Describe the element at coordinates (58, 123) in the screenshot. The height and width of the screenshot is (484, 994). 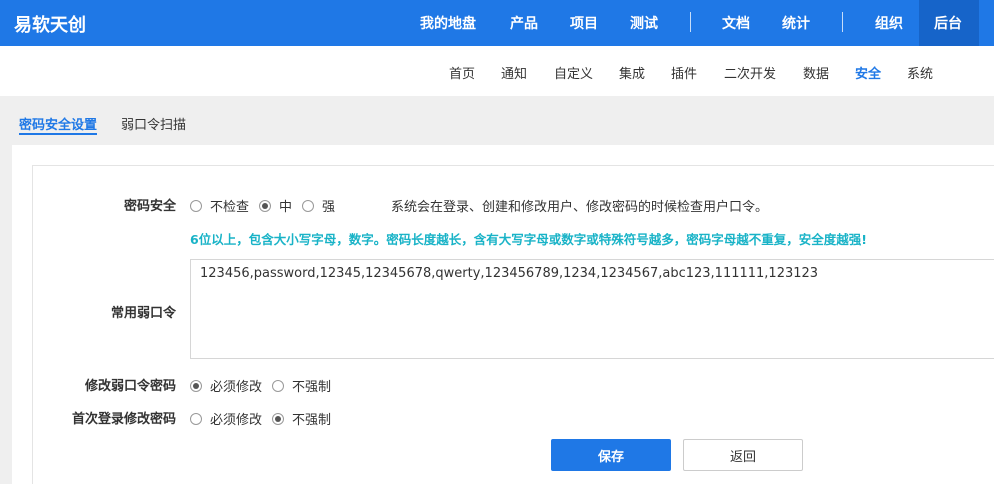
I see `tab-password-settings: 密码安全设置` at that location.